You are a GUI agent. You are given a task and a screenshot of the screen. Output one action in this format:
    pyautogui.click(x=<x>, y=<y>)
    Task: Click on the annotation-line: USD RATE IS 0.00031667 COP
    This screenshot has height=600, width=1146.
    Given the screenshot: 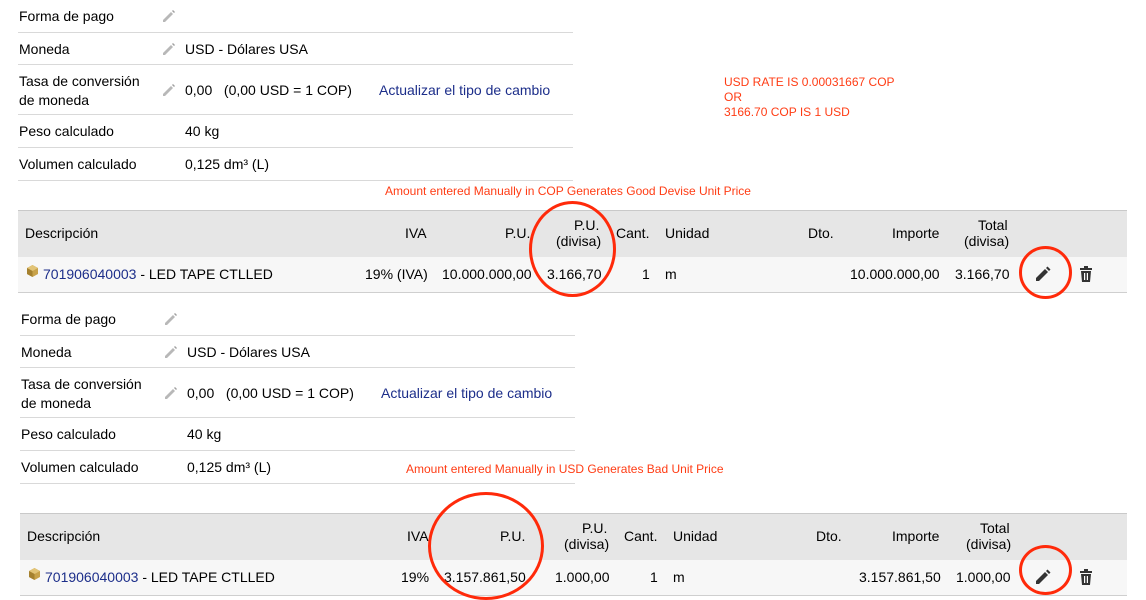 What is the action you would take?
    pyautogui.click(x=809, y=82)
    